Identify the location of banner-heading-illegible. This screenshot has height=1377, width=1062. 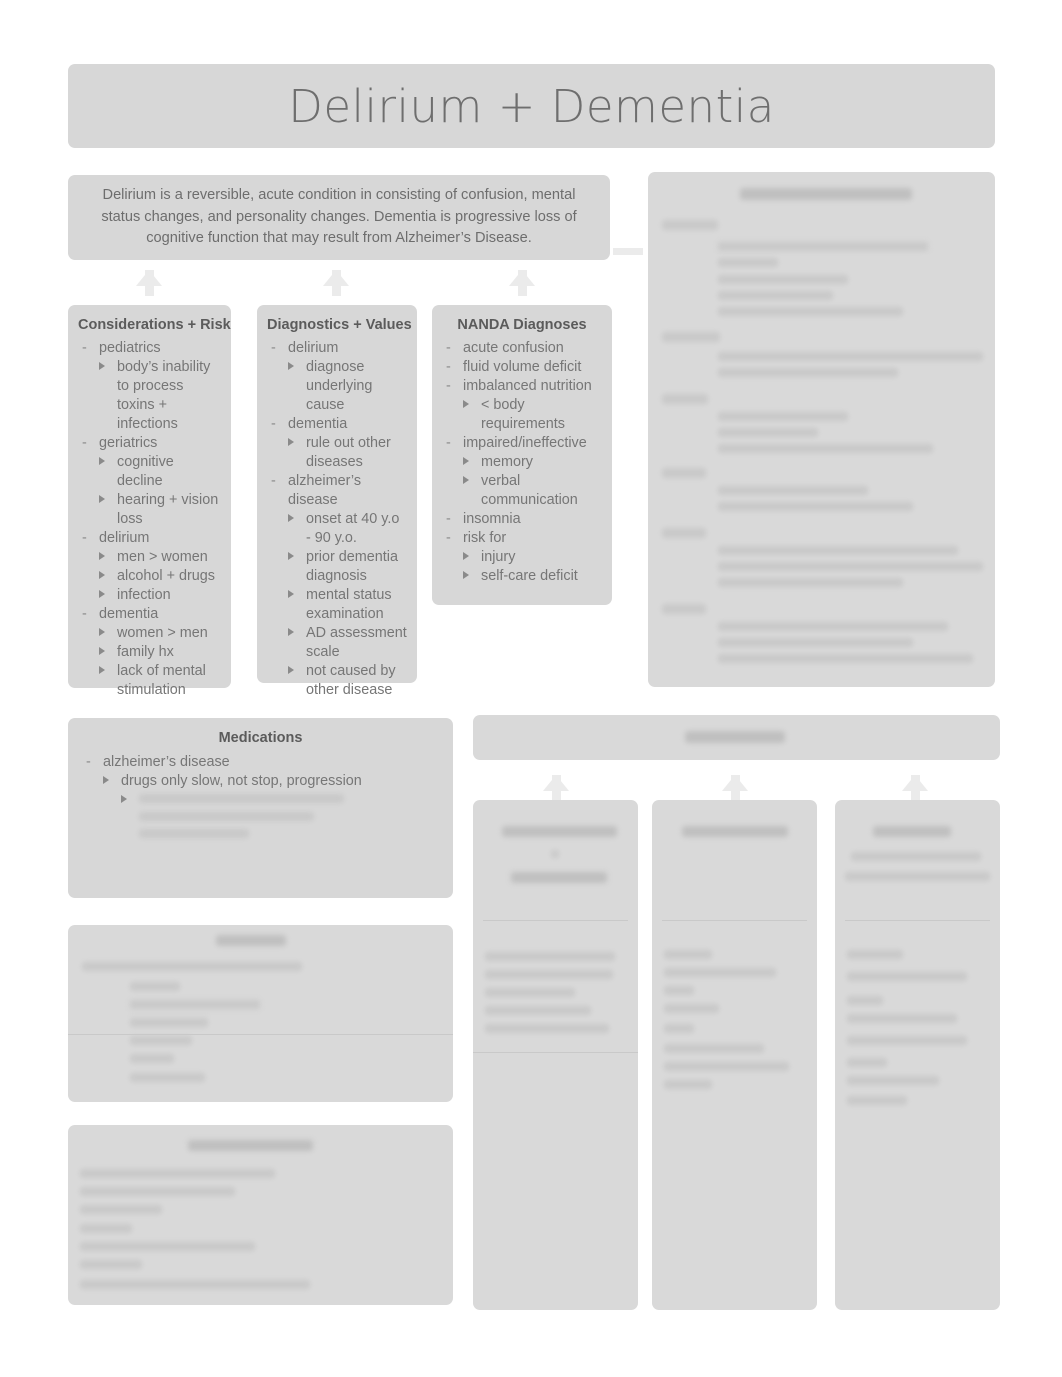
(735, 737).